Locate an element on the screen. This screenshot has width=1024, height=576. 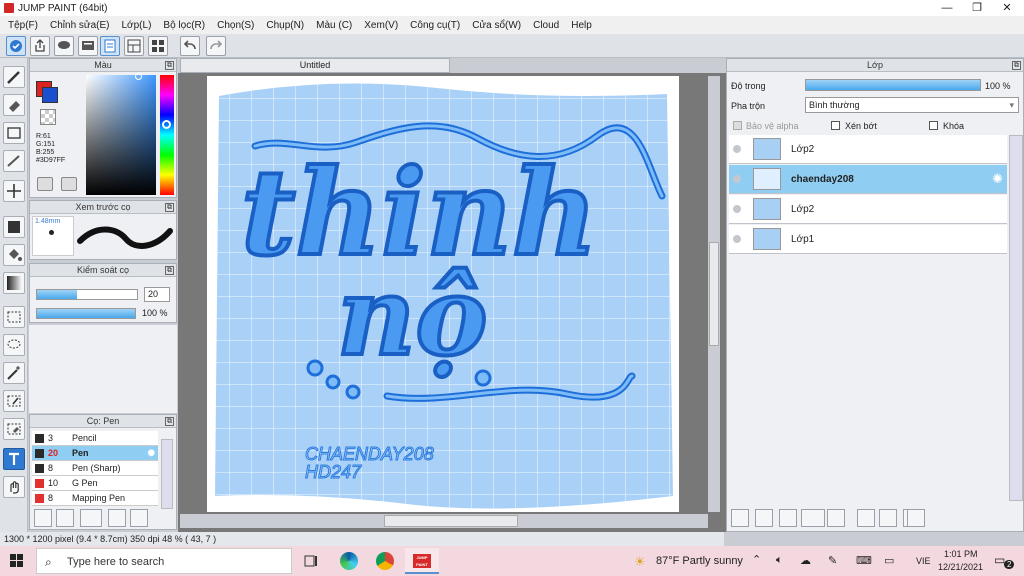
trash-icon is located at coordinates (916, 518).